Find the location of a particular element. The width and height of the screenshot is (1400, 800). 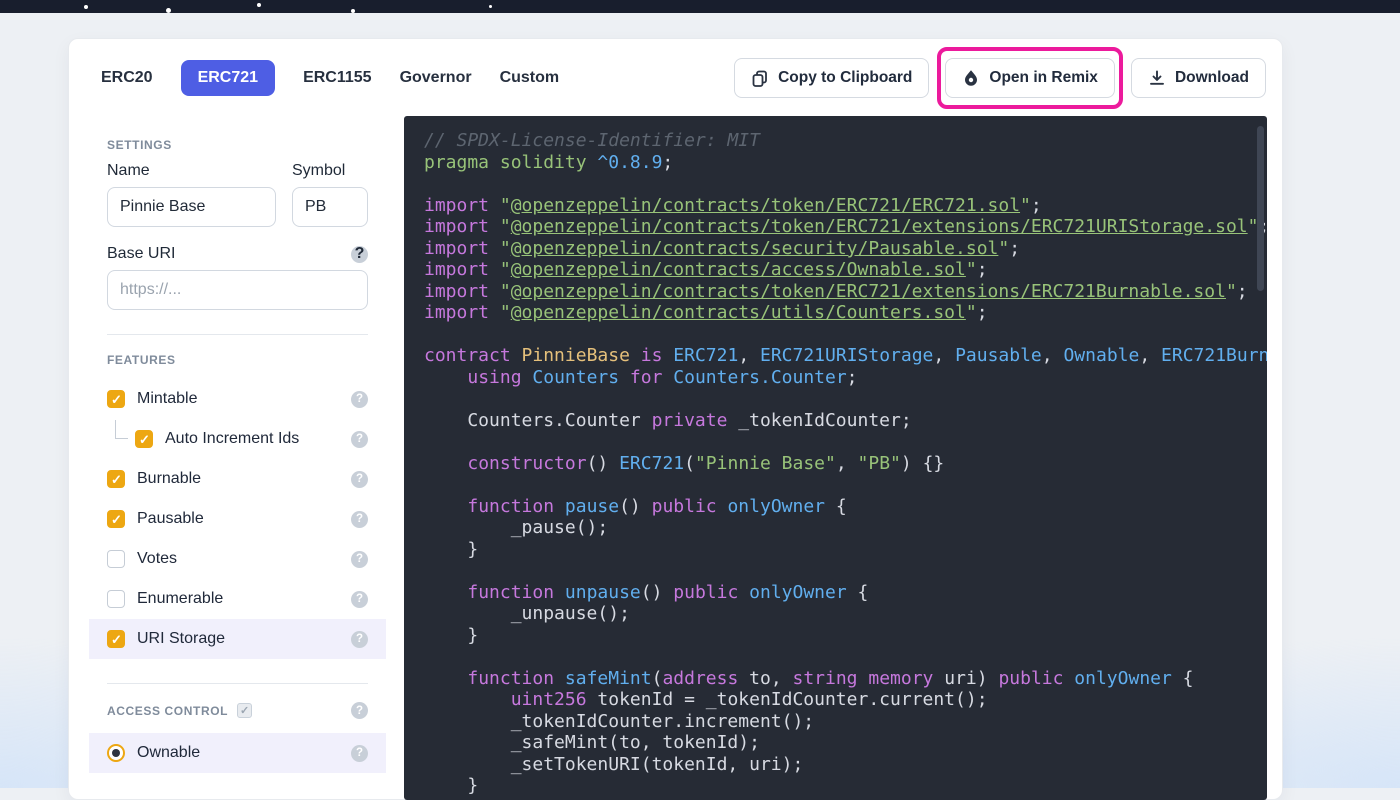

symbol-input is located at coordinates (330, 207).